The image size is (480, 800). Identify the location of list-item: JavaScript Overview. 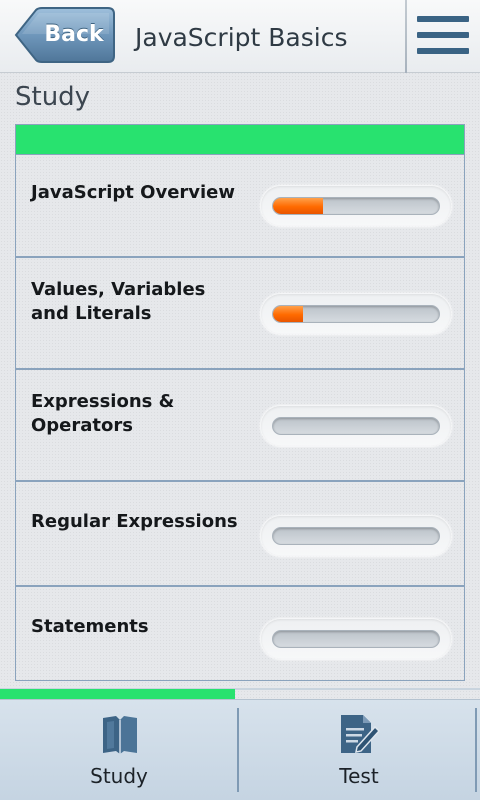
(240, 207).